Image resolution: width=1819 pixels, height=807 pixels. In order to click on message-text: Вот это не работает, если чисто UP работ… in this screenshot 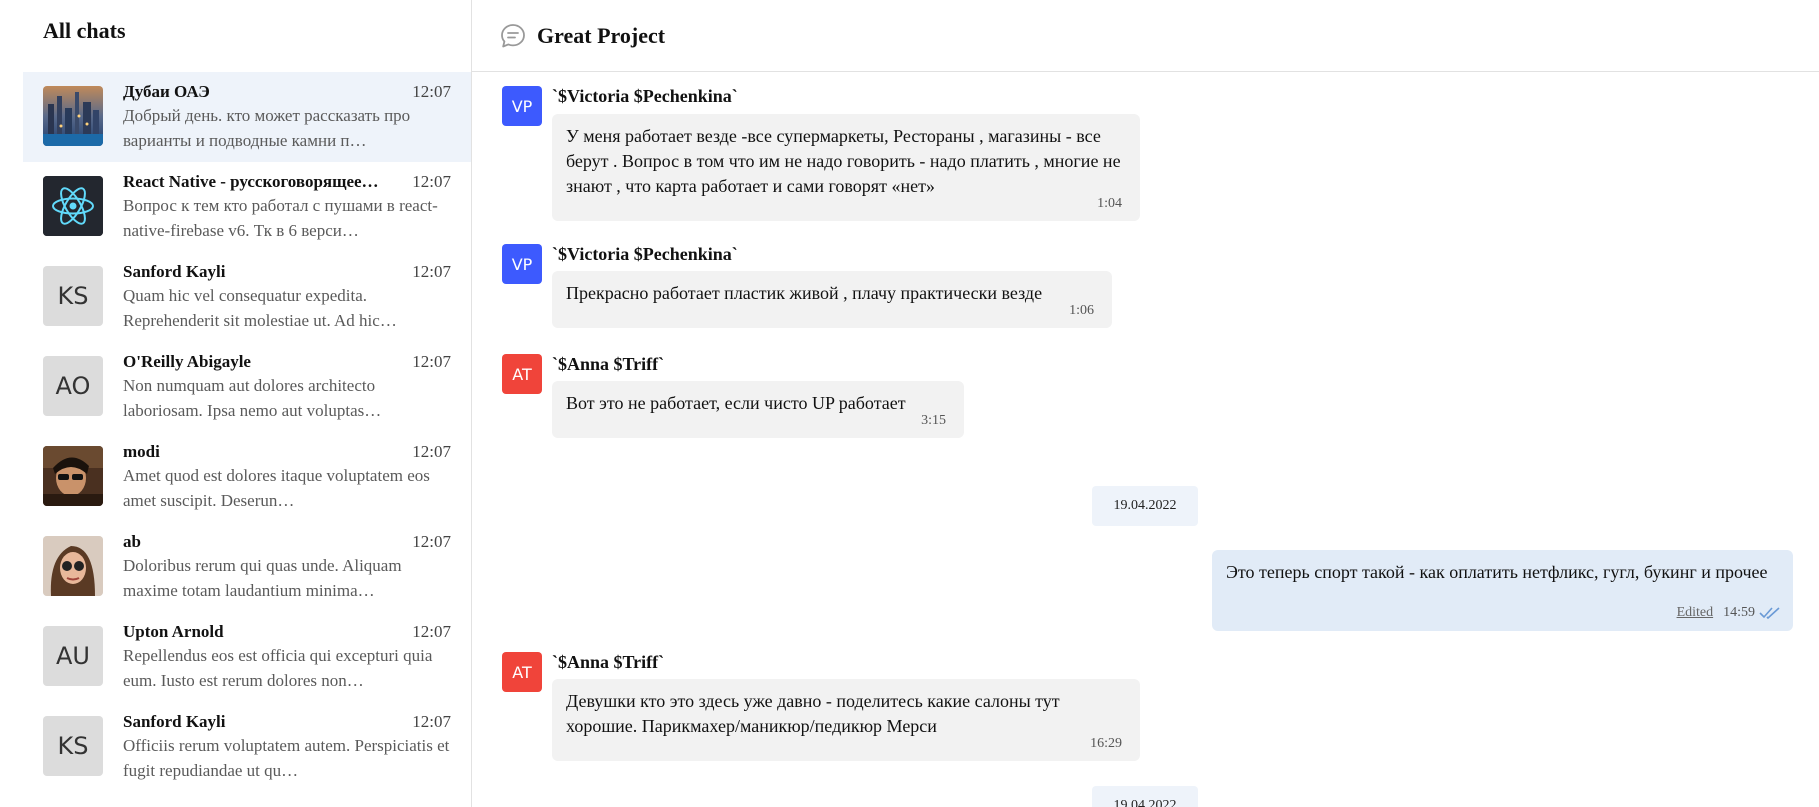, I will do `click(736, 403)`.